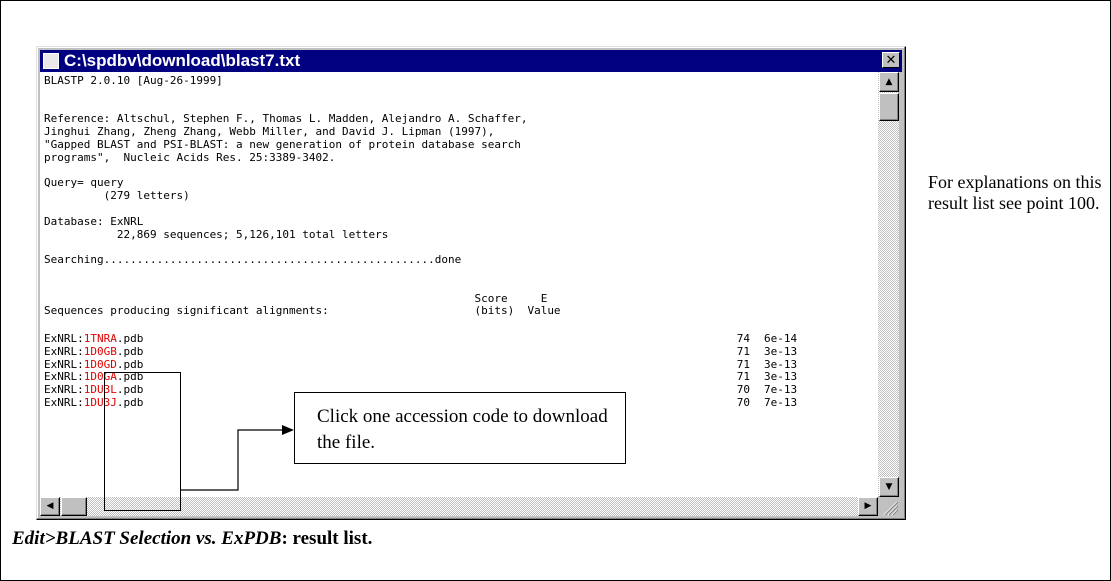  What do you see at coordinates (237, 458) in the screenshot?
I see `callout-arrow` at bounding box center [237, 458].